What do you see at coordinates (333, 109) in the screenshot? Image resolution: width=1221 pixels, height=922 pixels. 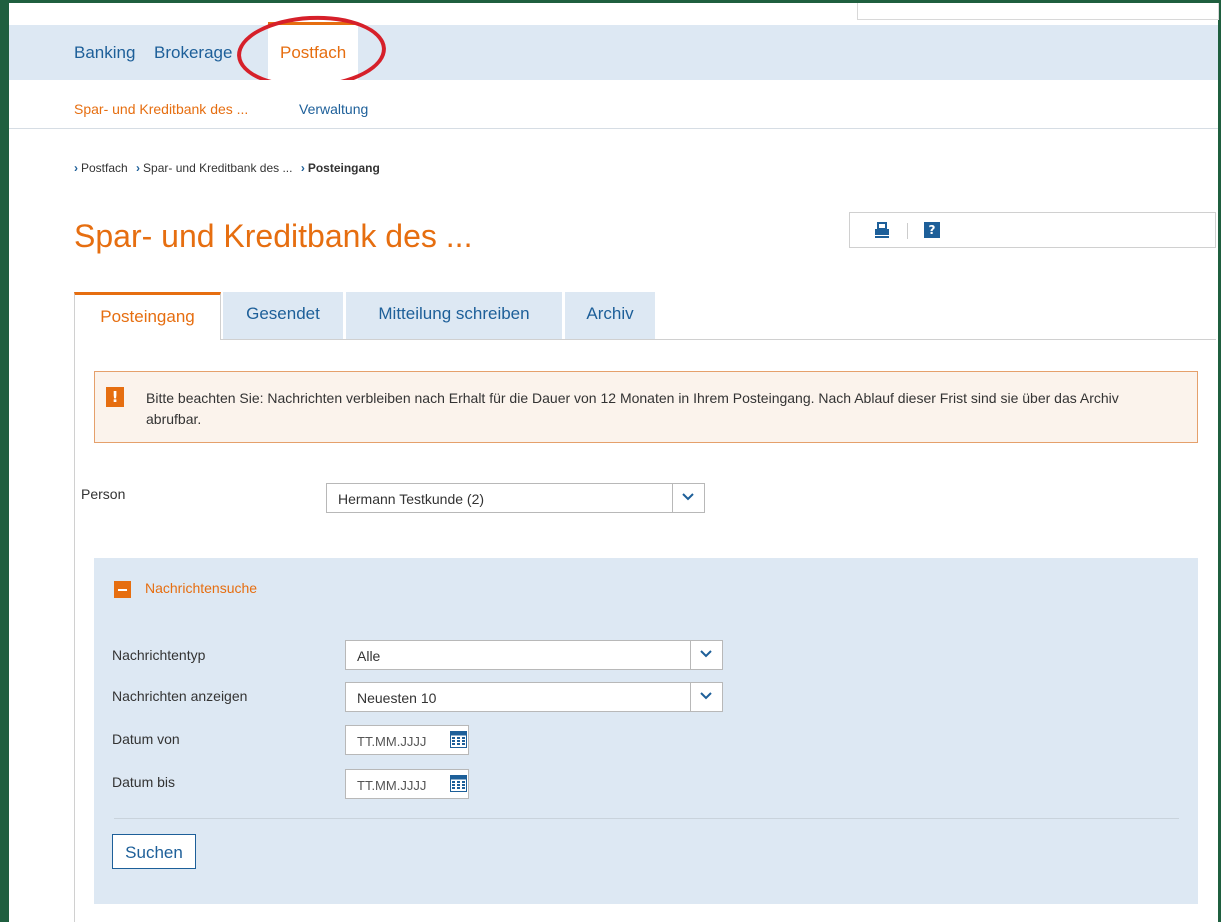 I see `subnav-item-verwaltung: Verwaltung` at bounding box center [333, 109].